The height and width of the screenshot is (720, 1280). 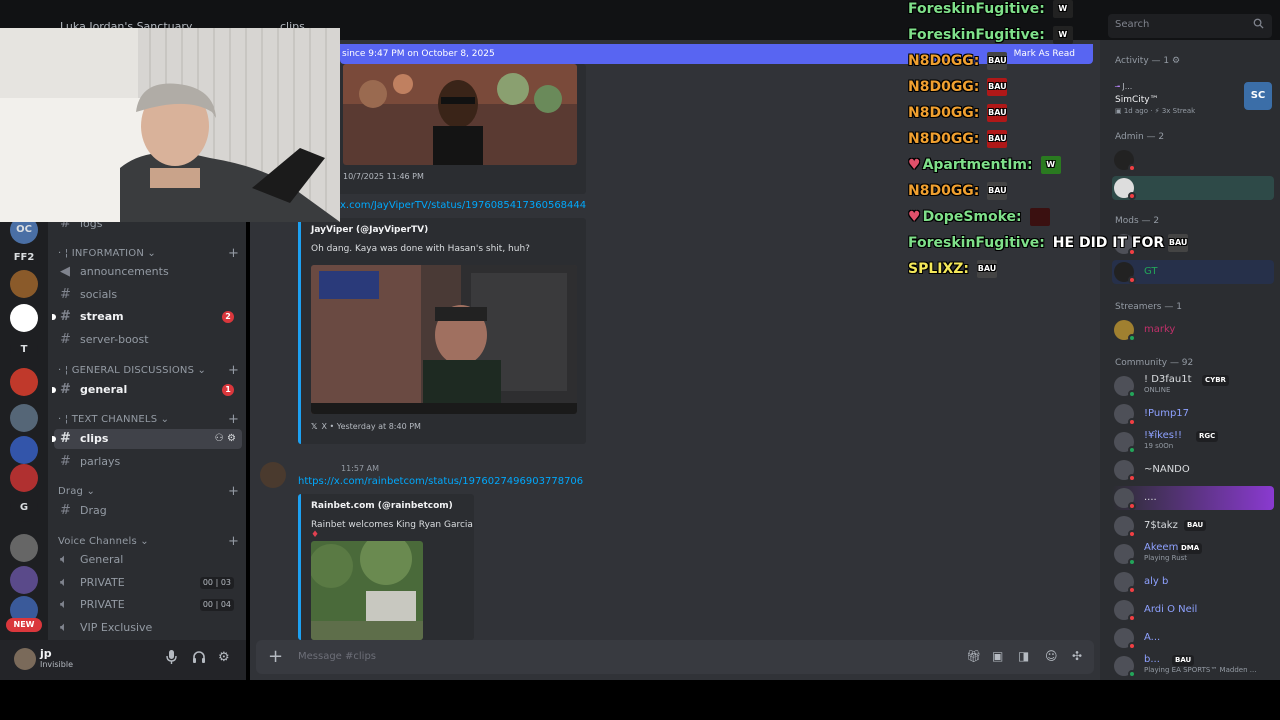 What do you see at coordinates (977, 165) in the screenshot?
I see `chat-username: ApartmentIm:` at bounding box center [977, 165].